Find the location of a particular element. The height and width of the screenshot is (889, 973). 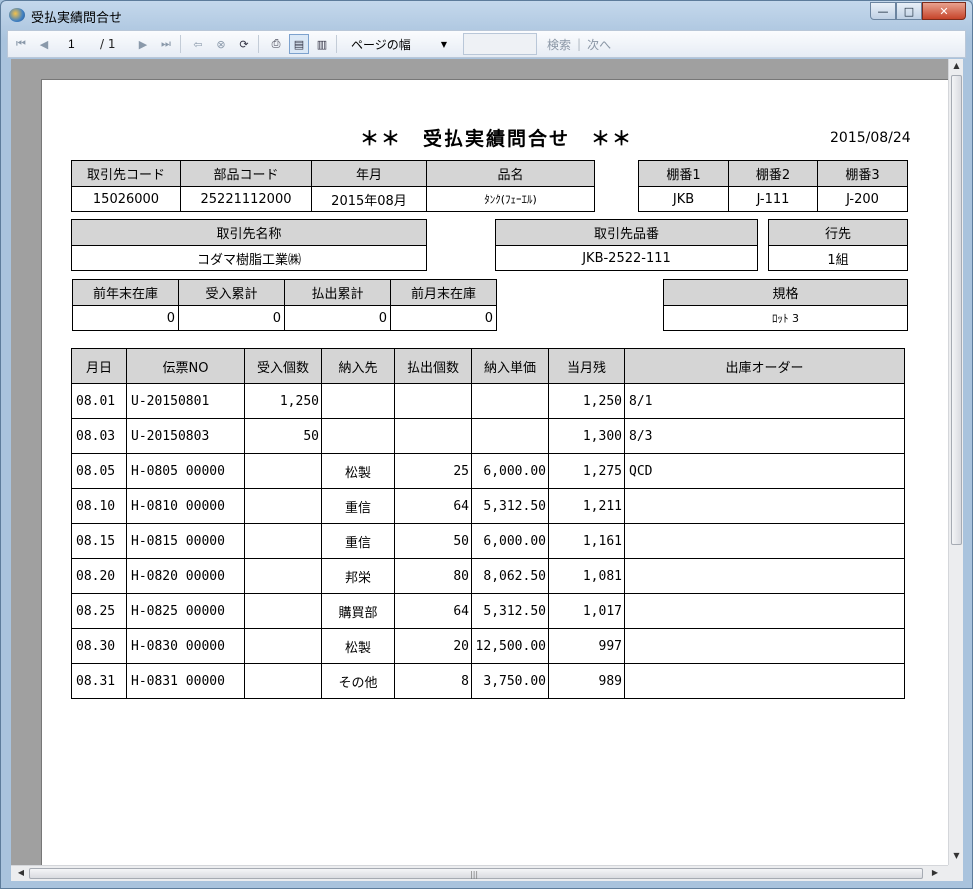

scroll-left-icon: ◀ is located at coordinates (21, 872).